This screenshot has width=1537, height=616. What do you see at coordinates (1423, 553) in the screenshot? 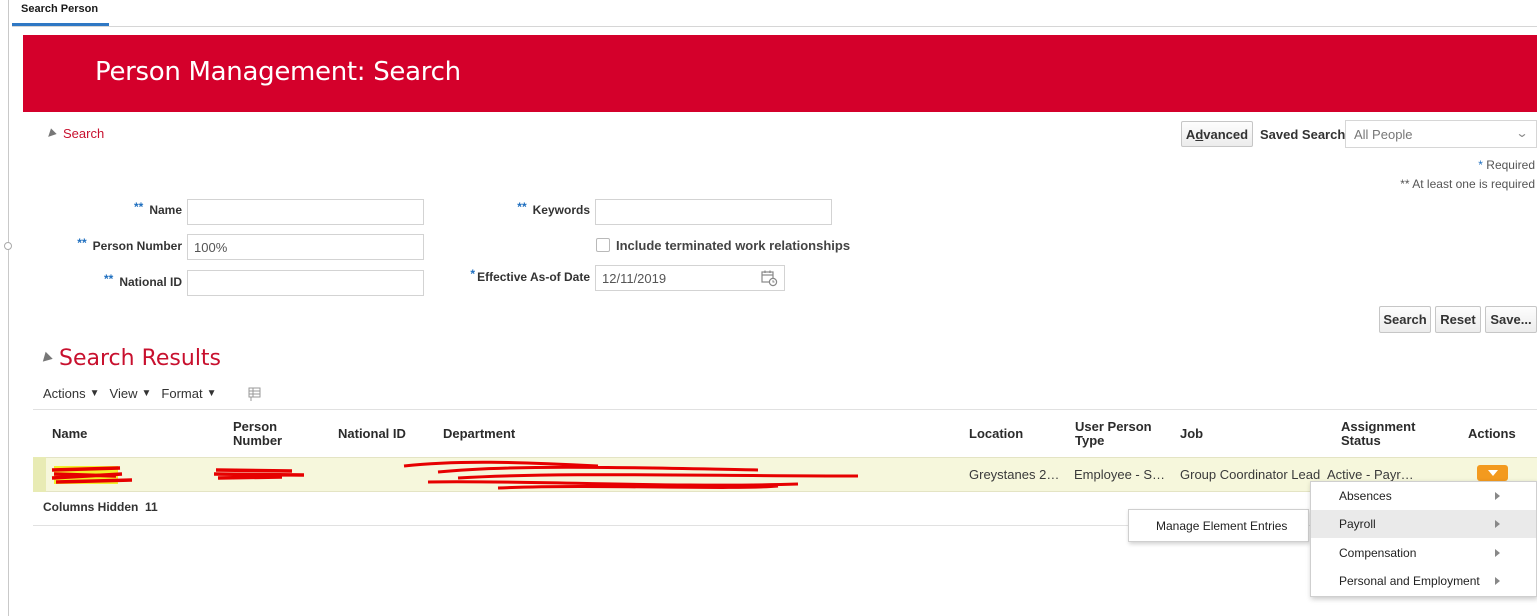
I see `menu-item-compensation: Compensation` at bounding box center [1423, 553].